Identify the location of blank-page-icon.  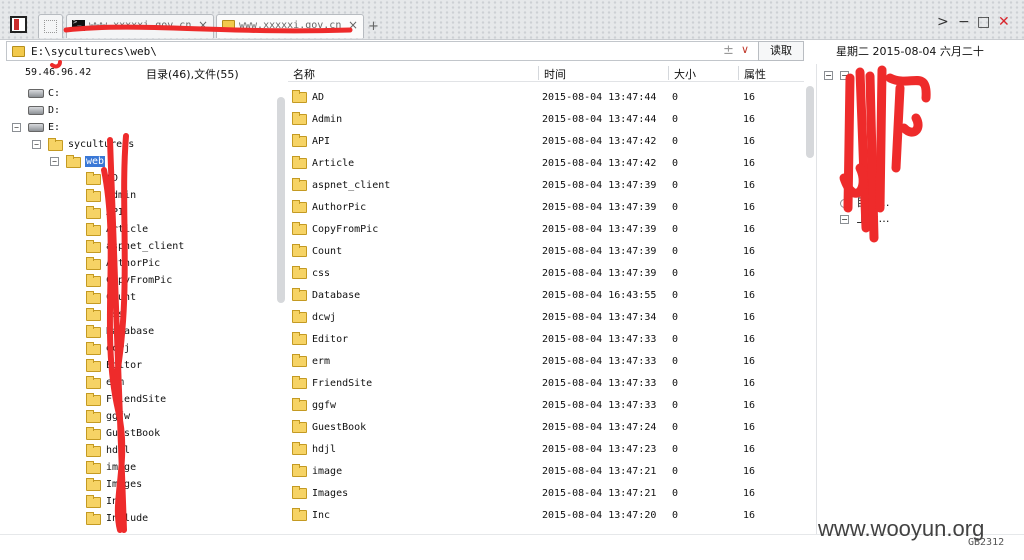
(50, 26).